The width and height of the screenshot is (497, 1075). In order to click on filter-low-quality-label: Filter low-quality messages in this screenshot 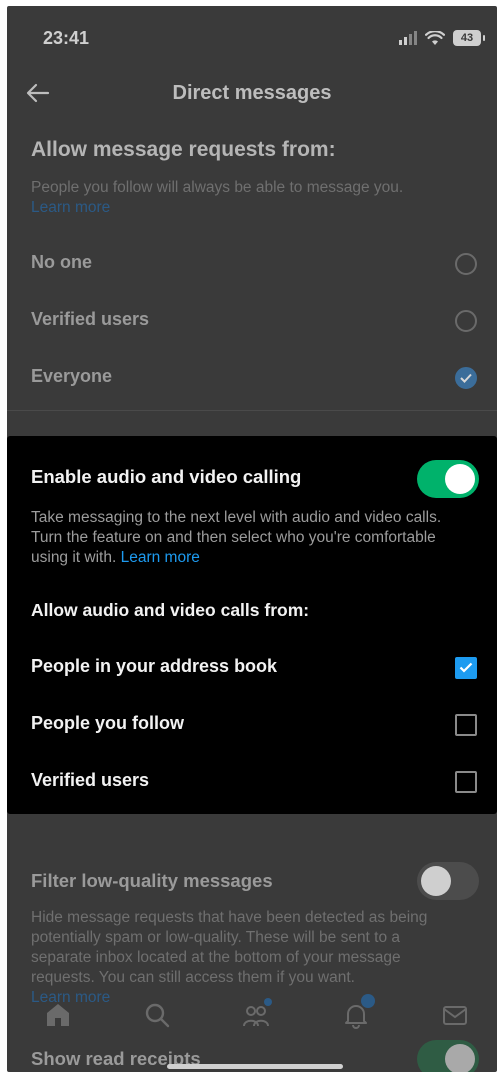, I will do `click(152, 880)`.